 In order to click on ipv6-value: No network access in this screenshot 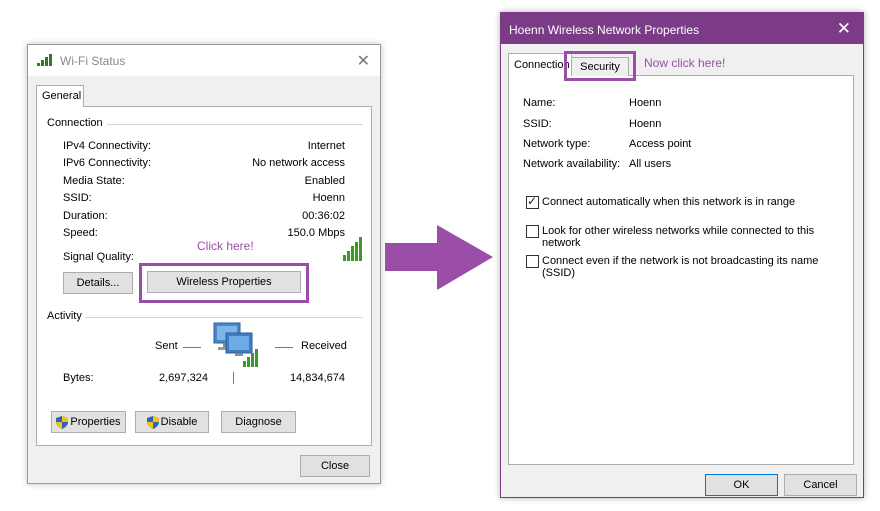, I will do `click(298, 163)`.